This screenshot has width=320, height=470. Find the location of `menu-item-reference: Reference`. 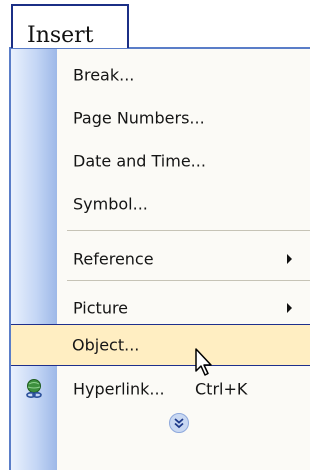

menu-item-reference: Reference is located at coordinates (160, 258).